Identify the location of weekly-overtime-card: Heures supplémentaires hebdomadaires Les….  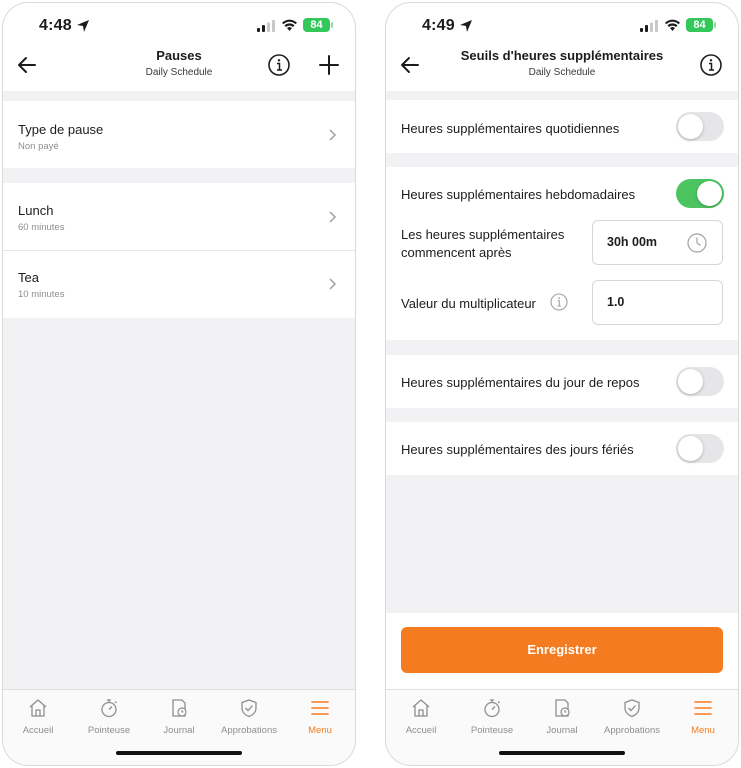
(562, 253).